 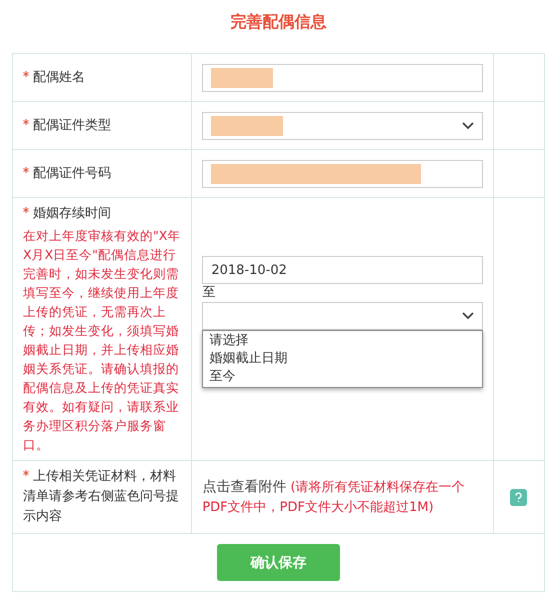 What do you see at coordinates (101, 496) in the screenshot?
I see `field-label: 上传相关凭证材料，材料清单请参考右侧蓝色问号提示内容` at bounding box center [101, 496].